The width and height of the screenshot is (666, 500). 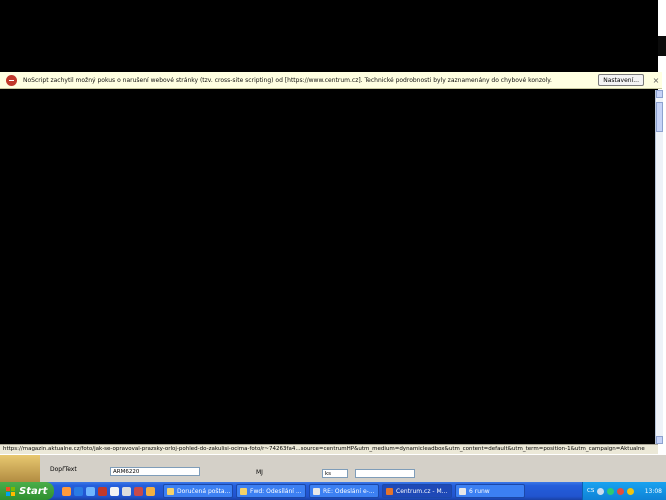 I want to click on system-tray: CS 13:08, so click(x=624, y=491).